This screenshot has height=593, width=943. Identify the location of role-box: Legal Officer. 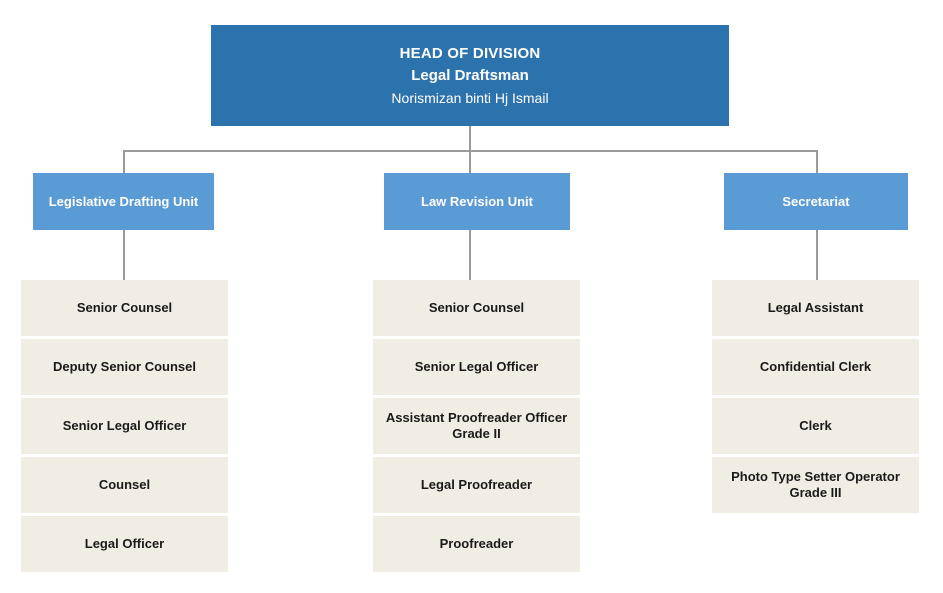
(124, 544).